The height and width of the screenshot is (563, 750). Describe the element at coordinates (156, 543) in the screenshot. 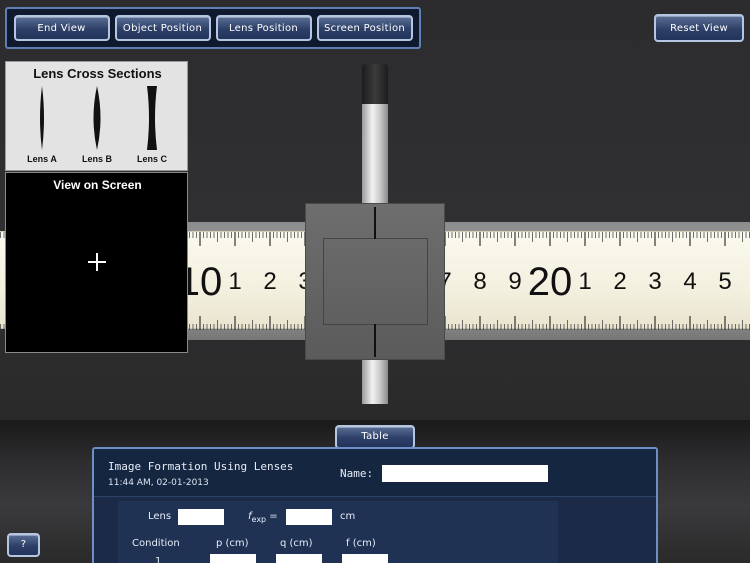

I see `column-header-condition: Condition` at that location.